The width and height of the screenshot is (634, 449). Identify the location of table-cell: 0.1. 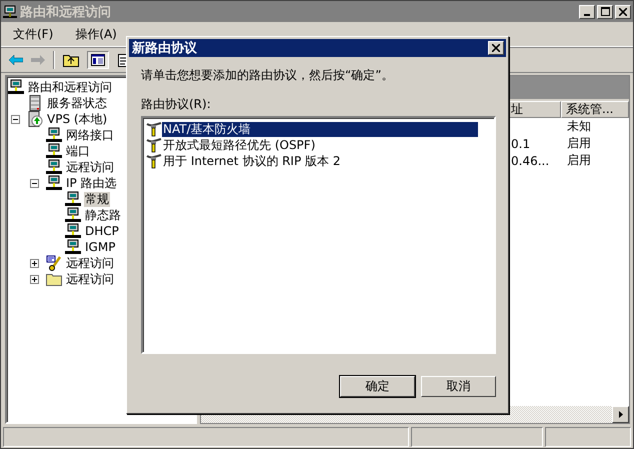
(520, 143).